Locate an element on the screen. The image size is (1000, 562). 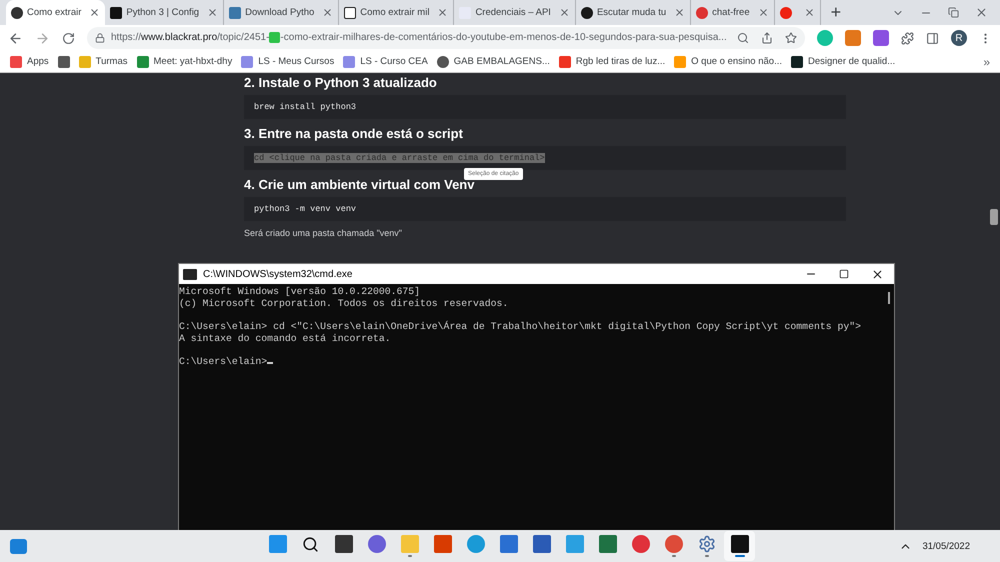
code-text: python3 -m venv venv is located at coordinates (305, 209).